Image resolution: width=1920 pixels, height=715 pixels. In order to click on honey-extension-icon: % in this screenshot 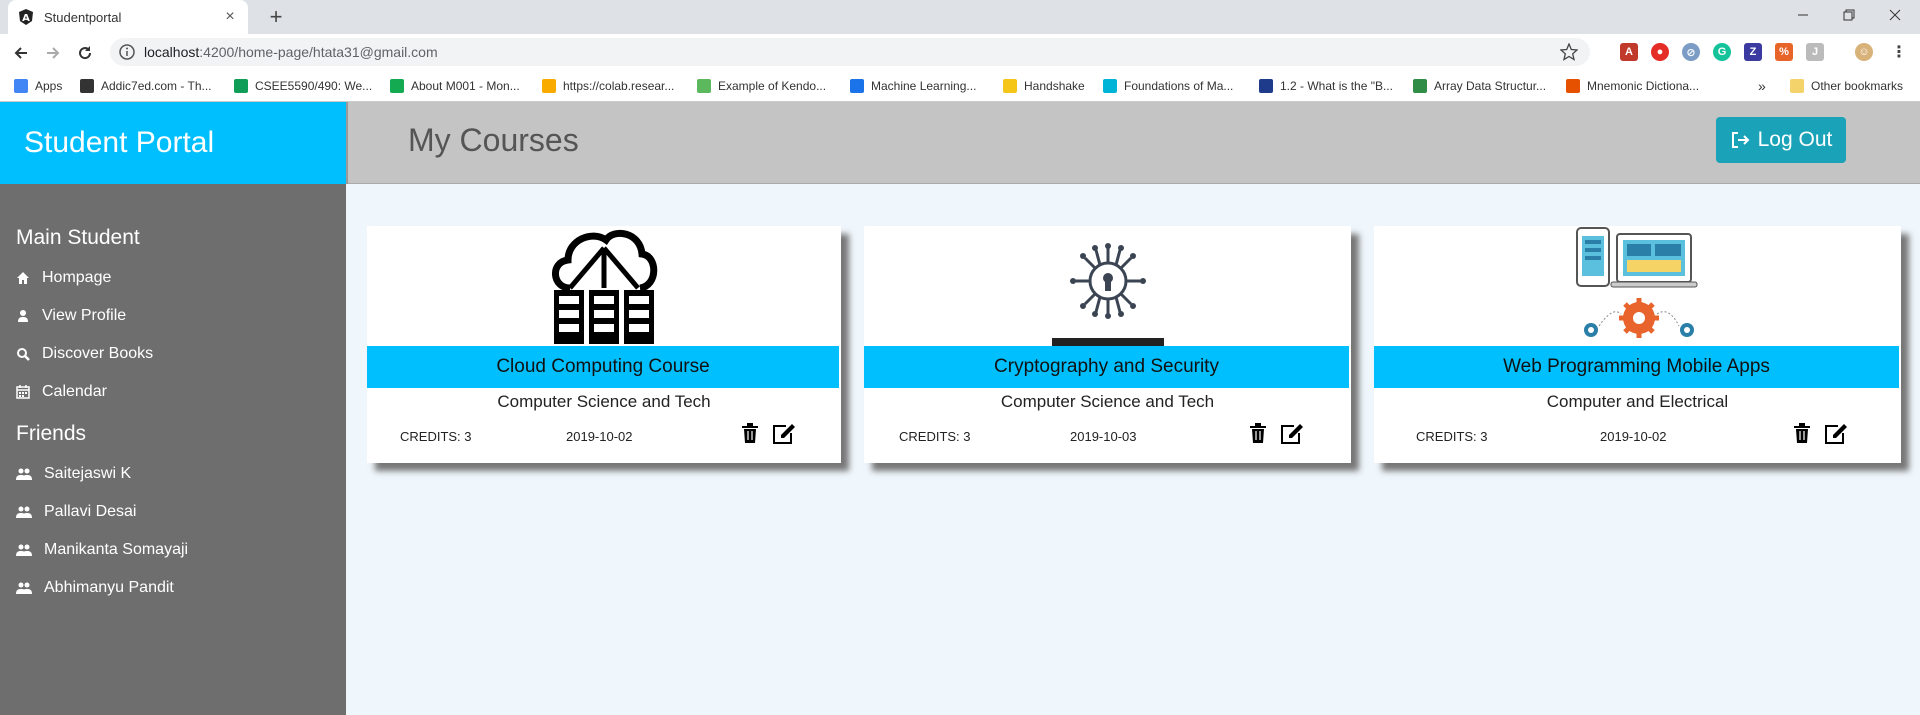, I will do `click(1784, 52)`.